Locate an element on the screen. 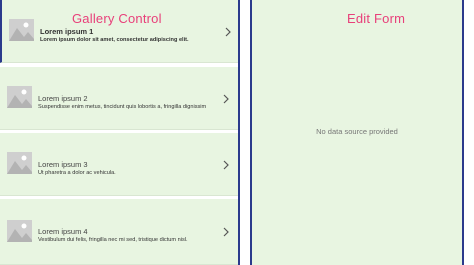 This screenshot has width=474, height=265. gallery-control-caption: Gallery Control is located at coordinates (117, 18).